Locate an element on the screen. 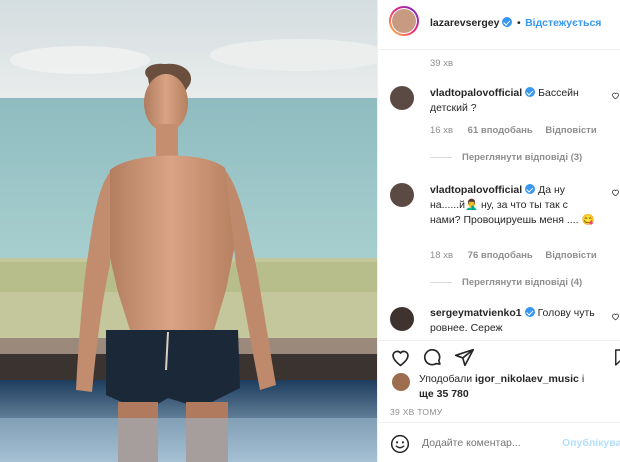 This screenshot has height=462, width=620. post-header: lazarevsergey • Відстежується is located at coordinates (499, 25).